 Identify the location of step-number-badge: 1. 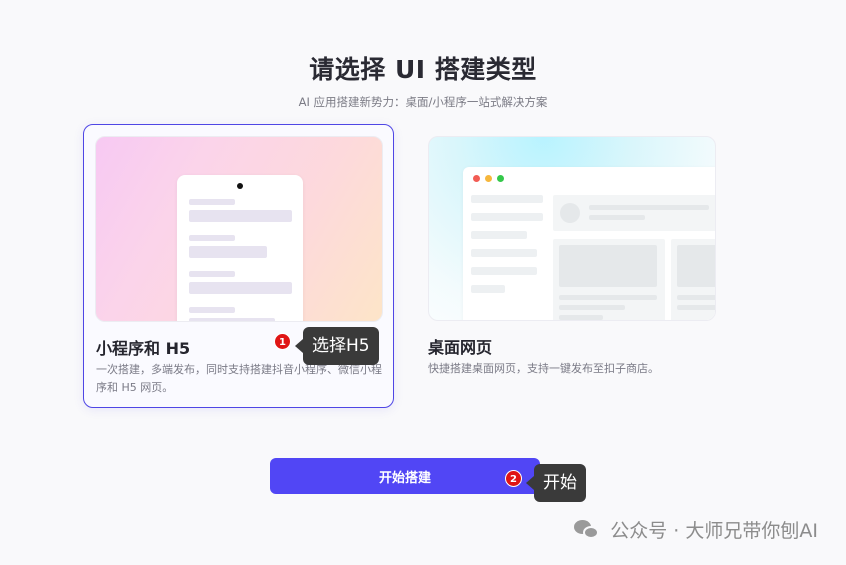
(282, 341).